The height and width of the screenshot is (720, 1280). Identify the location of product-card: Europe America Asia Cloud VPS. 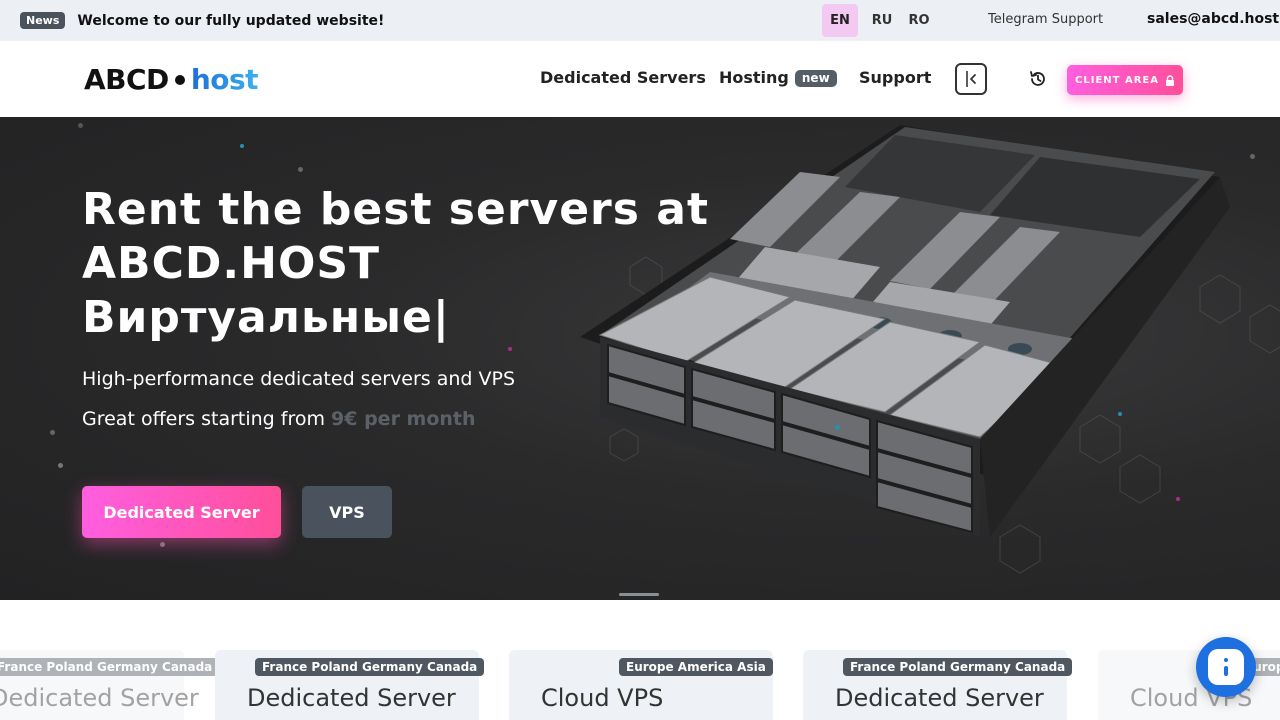
(641, 685).